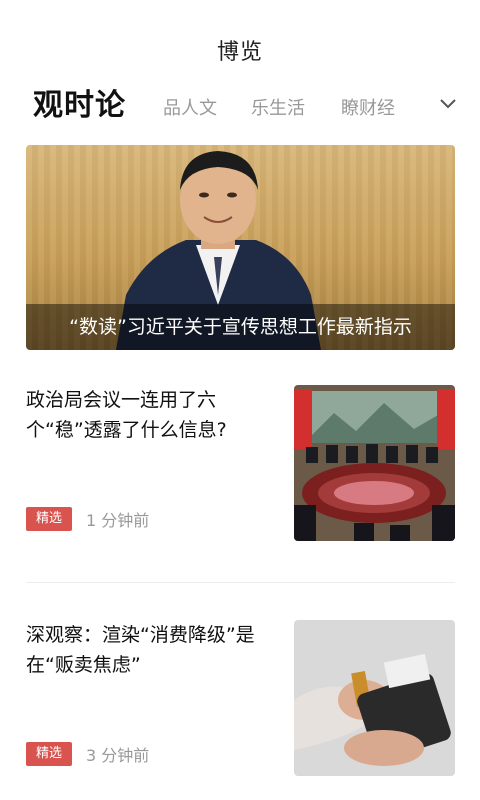 The width and height of the screenshot is (480, 800). Describe the element at coordinates (448, 104) in the screenshot. I see `chevron-down-icon` at that location.